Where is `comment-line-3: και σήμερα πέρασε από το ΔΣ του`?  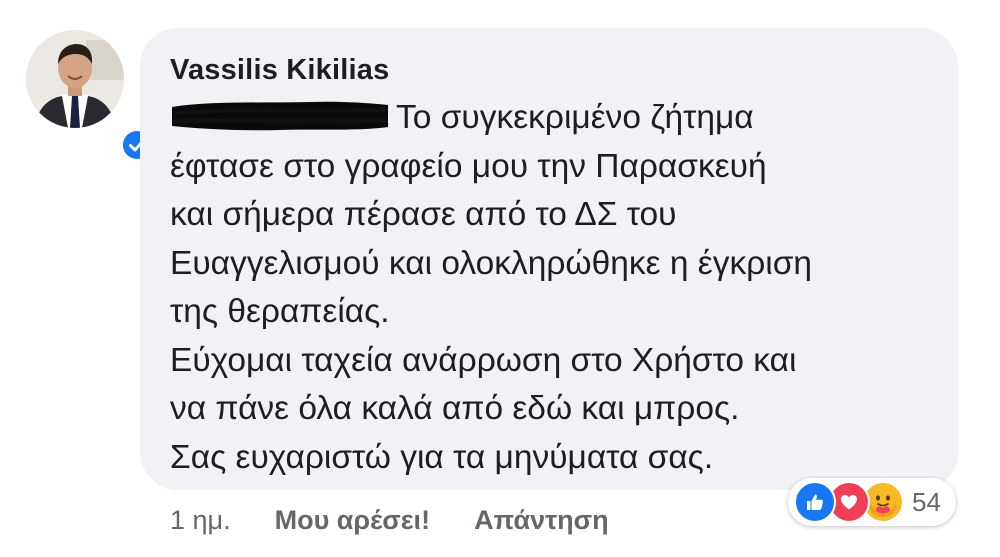 comment-line-3: και σήμερα πέρασε από το ΔΣ του is located at coordinates (423, 214).